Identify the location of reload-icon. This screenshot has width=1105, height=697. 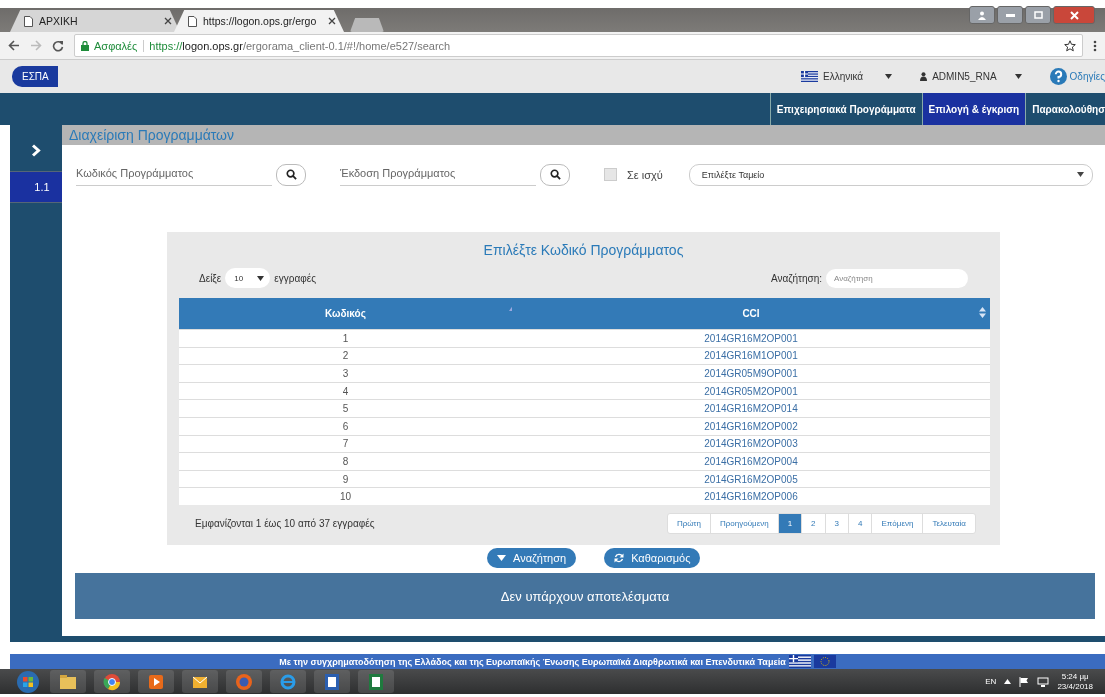
(58, 45).